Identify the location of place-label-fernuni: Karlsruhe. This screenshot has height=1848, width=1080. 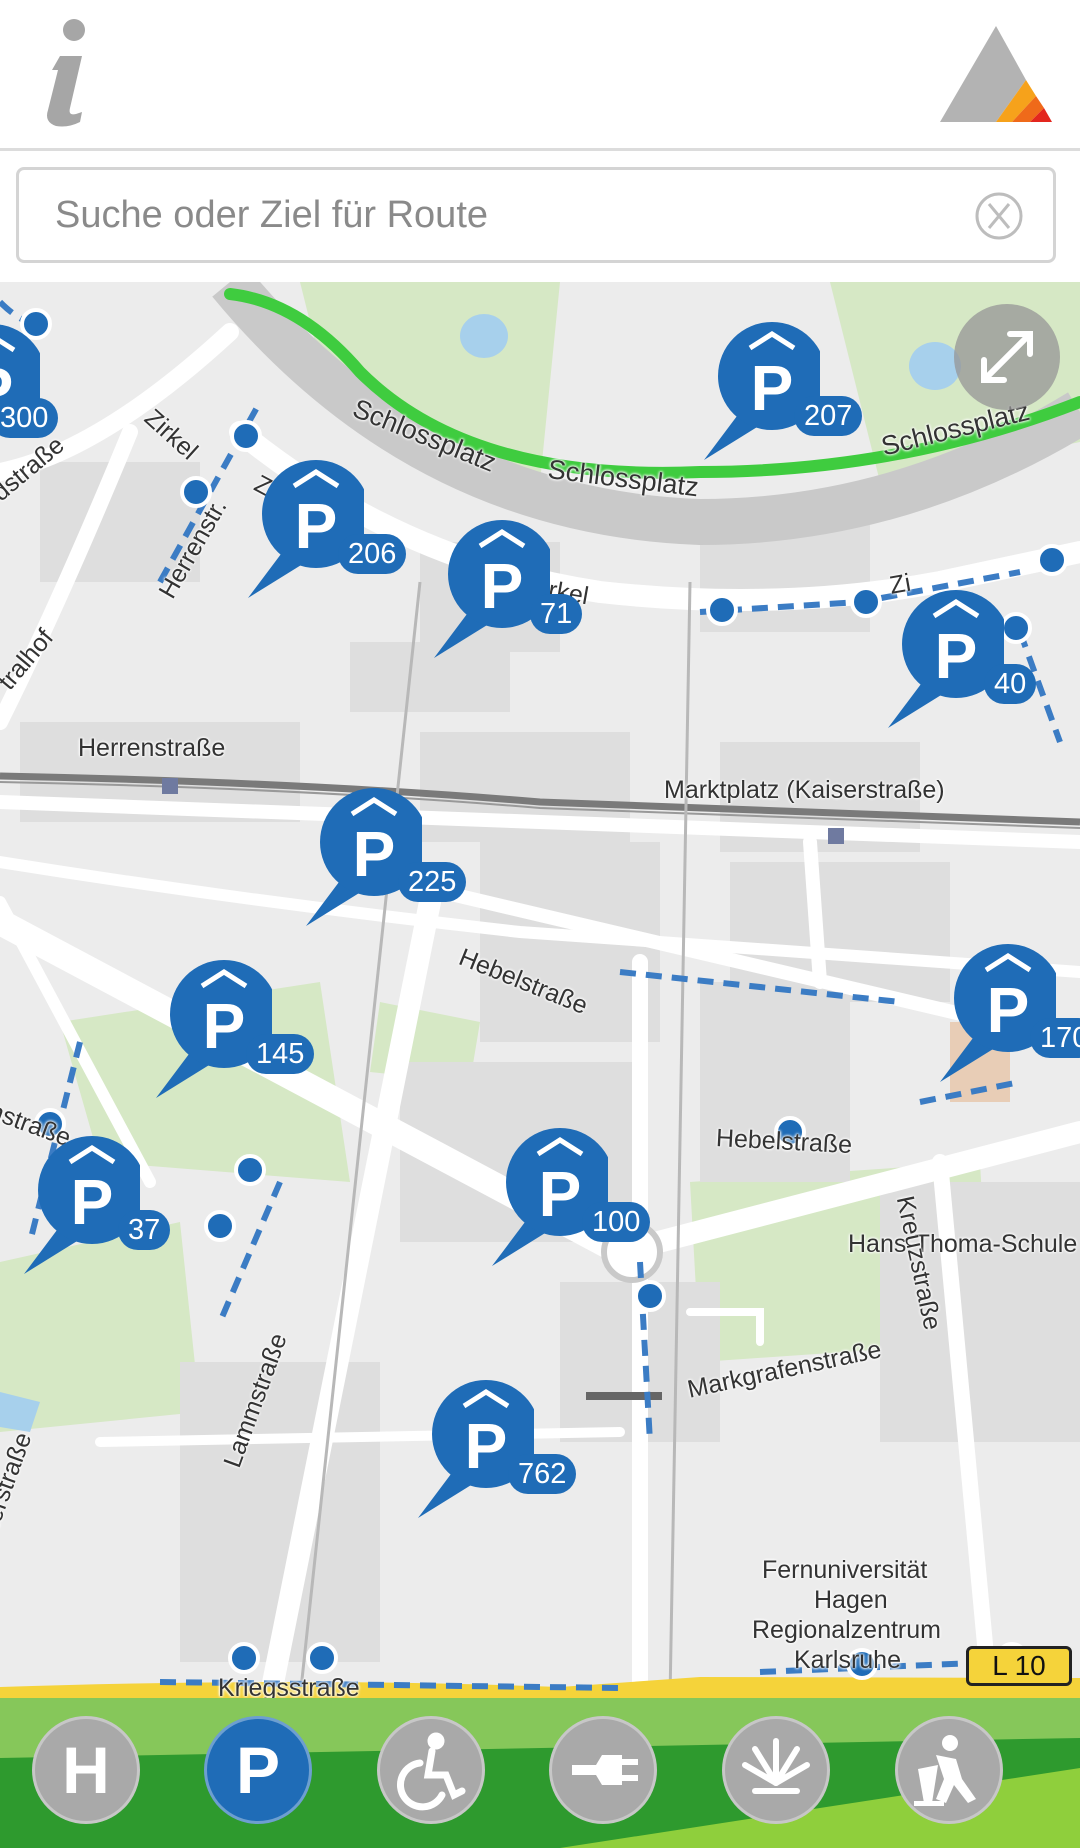
(847, 1660).